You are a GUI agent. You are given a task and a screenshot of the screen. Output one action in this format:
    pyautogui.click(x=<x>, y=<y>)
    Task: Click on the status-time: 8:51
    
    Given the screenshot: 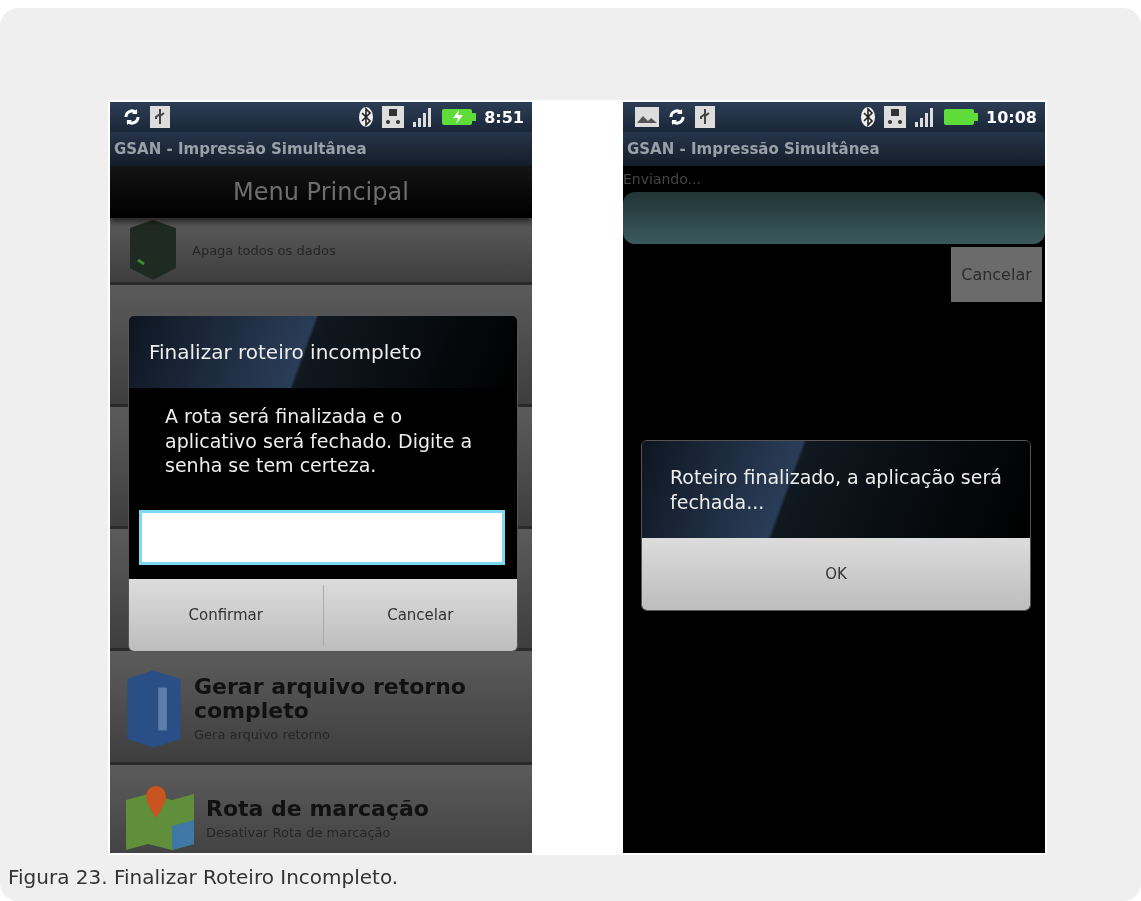 What is the action you would take?
    pyautogui.click(x=504, y=117)
    